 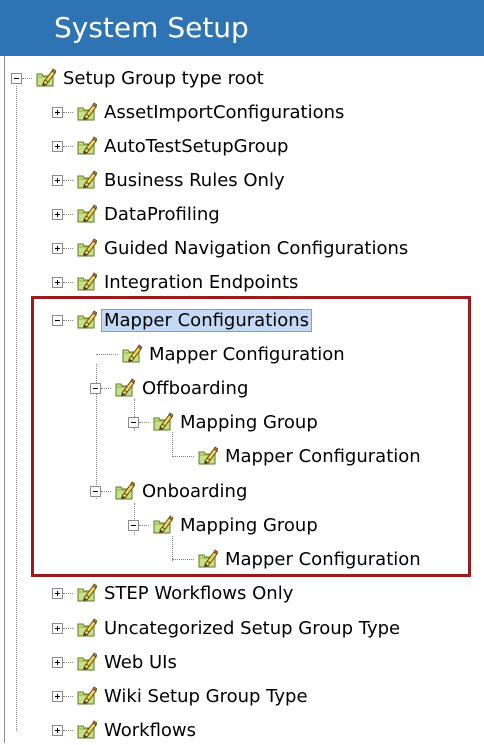 What do you see at coordinates (16, 78) in the screenshot?
I see `collapse-toggle-icon` at bounding box center [16, 78].